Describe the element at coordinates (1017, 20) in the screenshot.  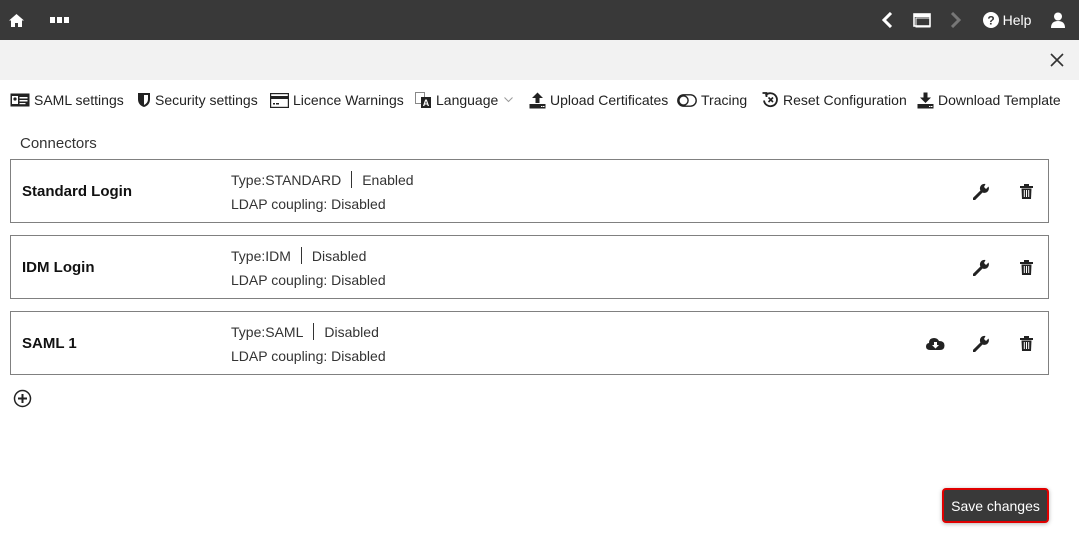
I see `help-label: Help` at that location.